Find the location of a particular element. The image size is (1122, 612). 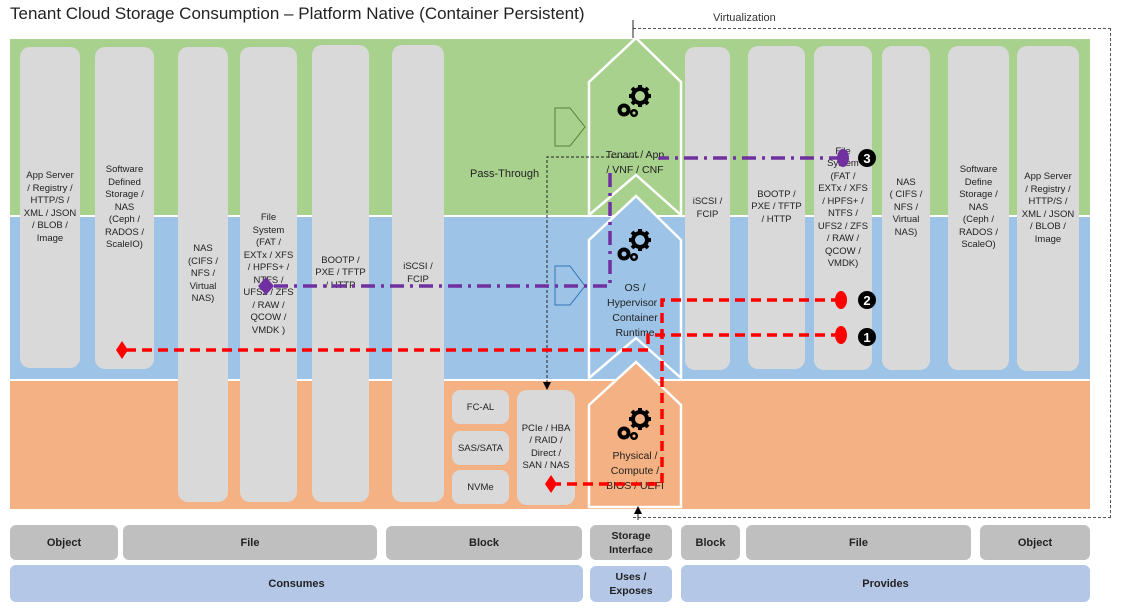

path-1-arrowhead is located at coordinates (122, 350).